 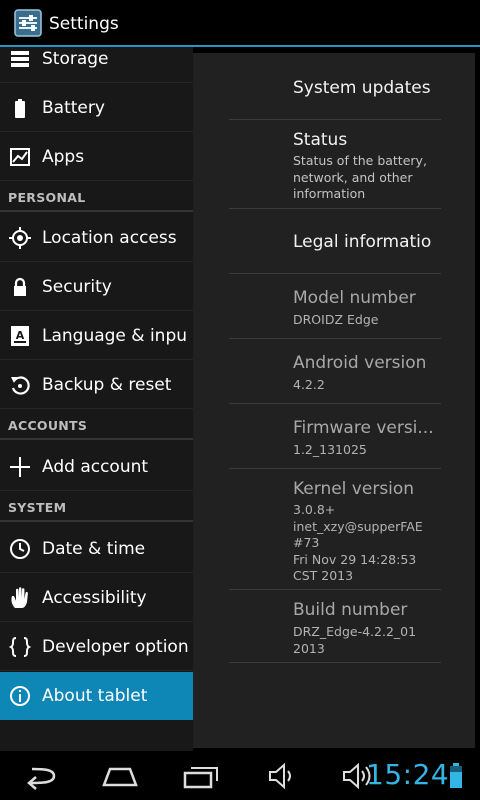 What do you see at coordinates (20, 647) in the screenshot?
I see `developer-icon` at bounding box center [20, 647].